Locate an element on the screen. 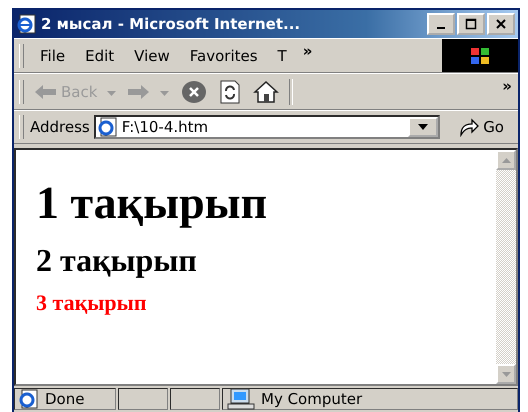  toolbar-overflow-button: » is located at coordinates (507, 86).